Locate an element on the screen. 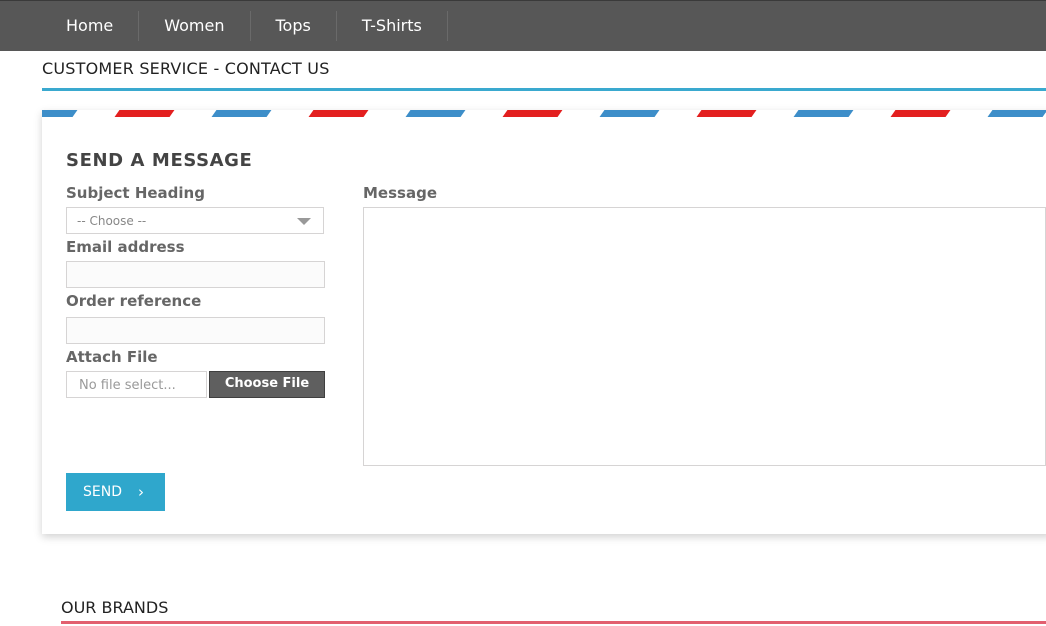  our-brands-heading: OUR BRANDS is located at coordinates (115, 607).